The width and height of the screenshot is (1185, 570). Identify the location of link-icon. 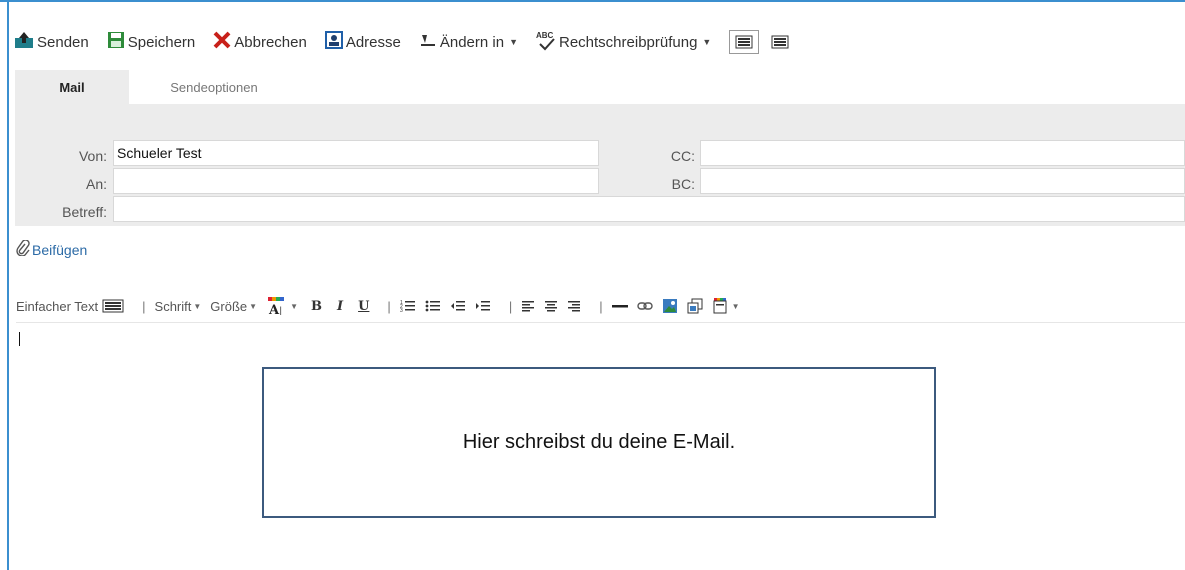
(644, 306).